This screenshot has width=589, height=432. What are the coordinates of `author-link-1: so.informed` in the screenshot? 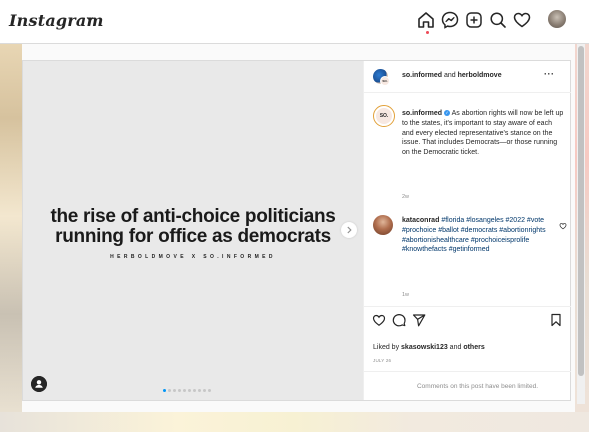 It's located at (422, 75).